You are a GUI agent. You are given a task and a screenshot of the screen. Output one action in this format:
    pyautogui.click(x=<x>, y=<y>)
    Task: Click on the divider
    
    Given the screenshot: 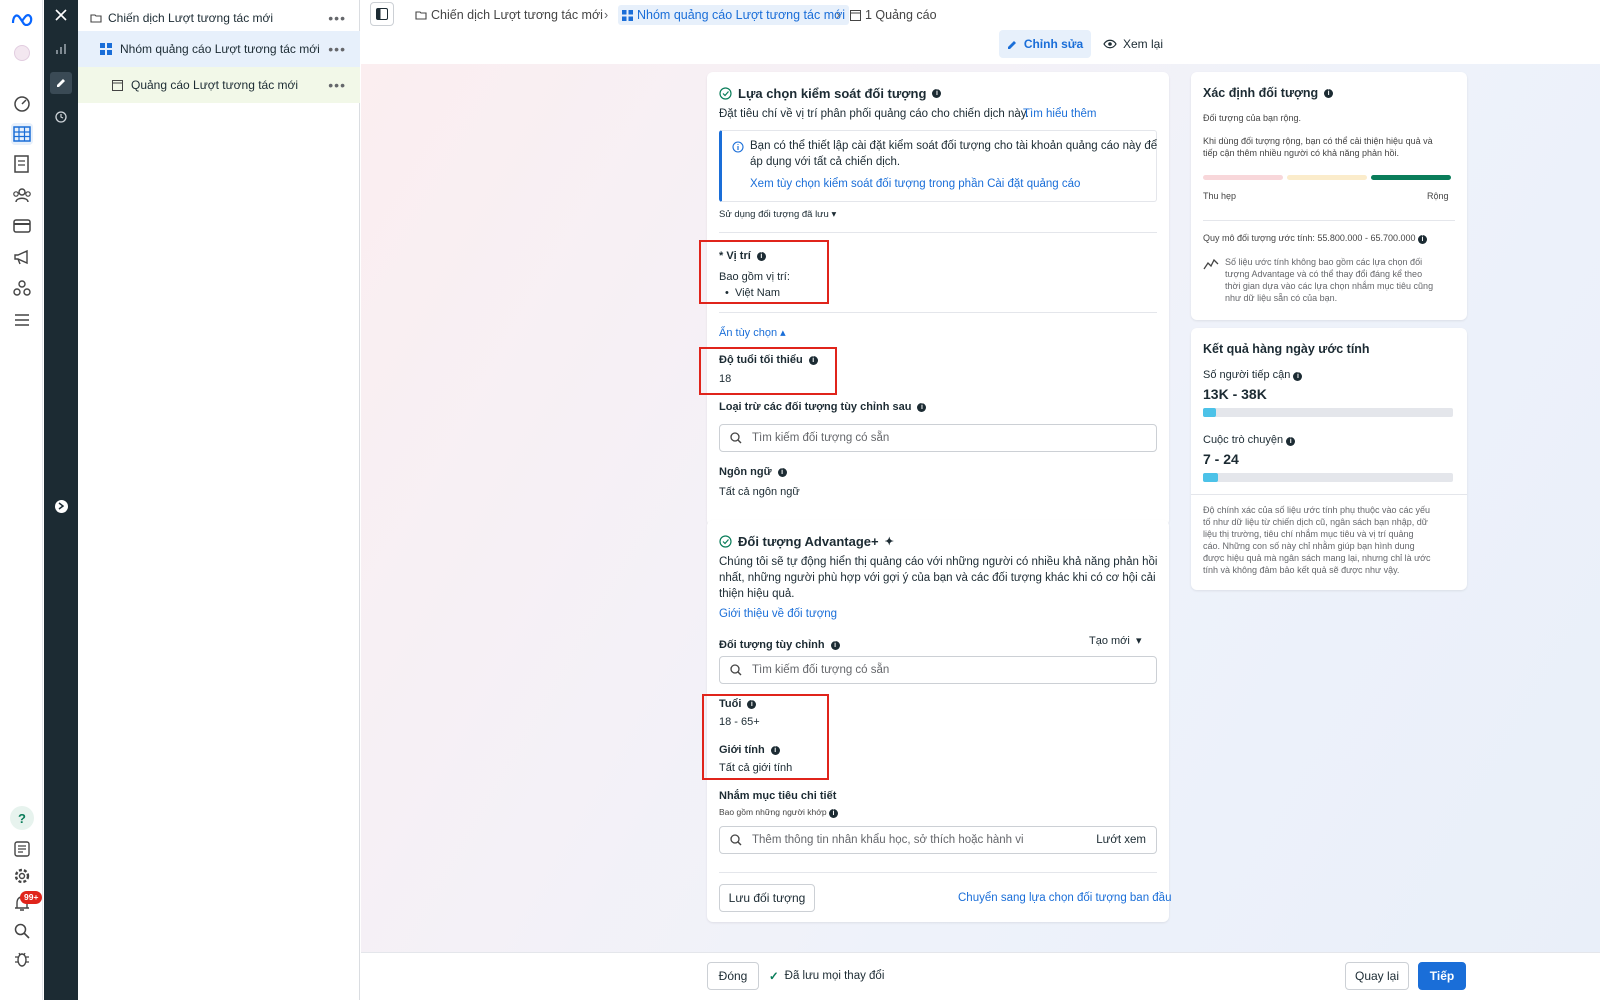 What is the action you would take?
    pyautogui.click(x=938, y=312)
    